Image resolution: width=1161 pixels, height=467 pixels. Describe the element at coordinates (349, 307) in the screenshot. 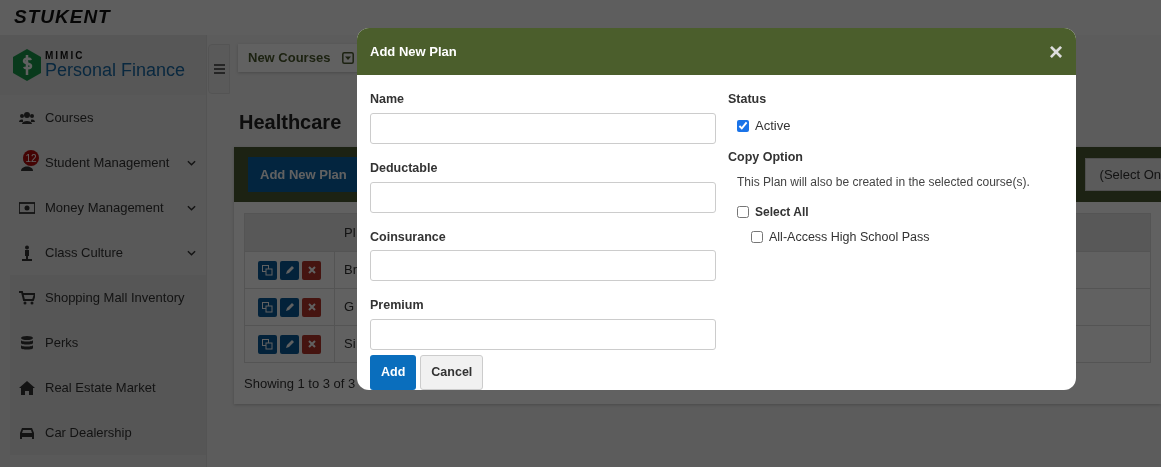

I see `table-cell-text: G` at that location.